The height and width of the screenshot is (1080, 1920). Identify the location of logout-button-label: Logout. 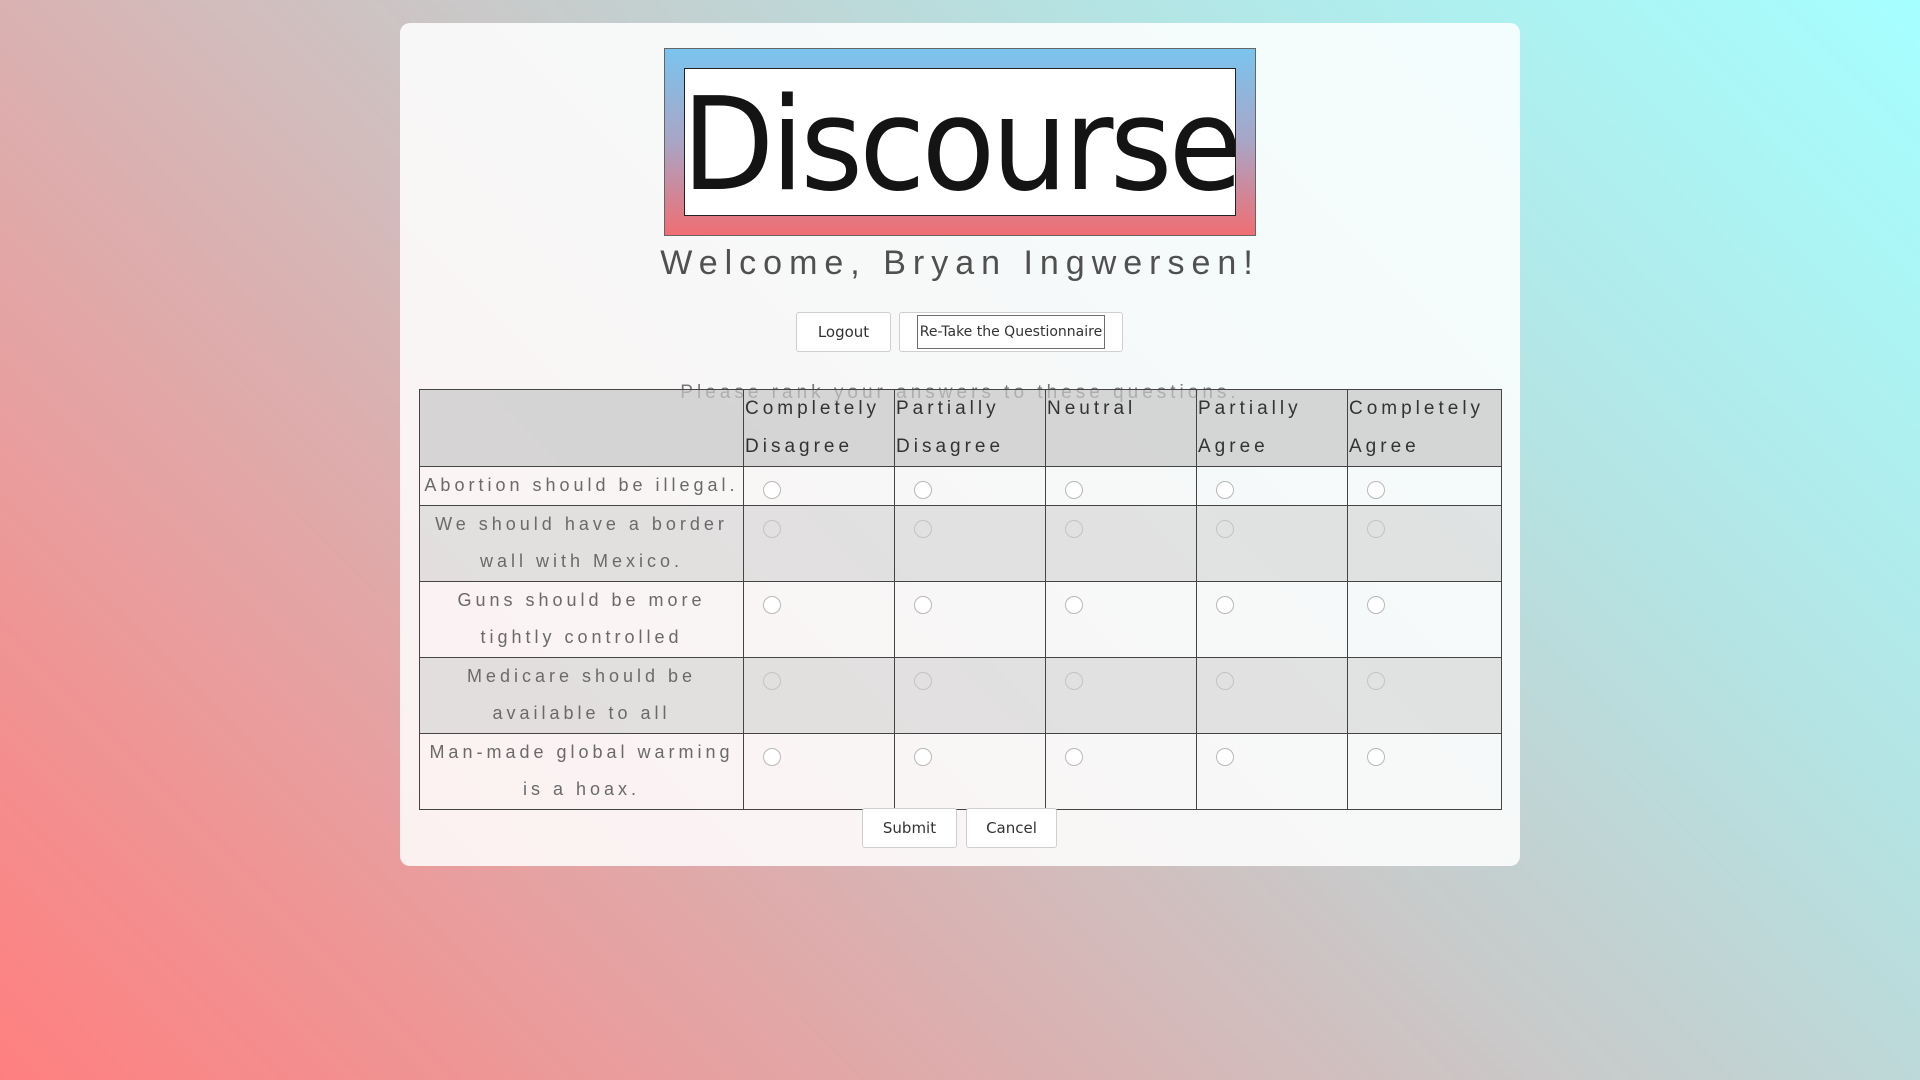
(843, 332).